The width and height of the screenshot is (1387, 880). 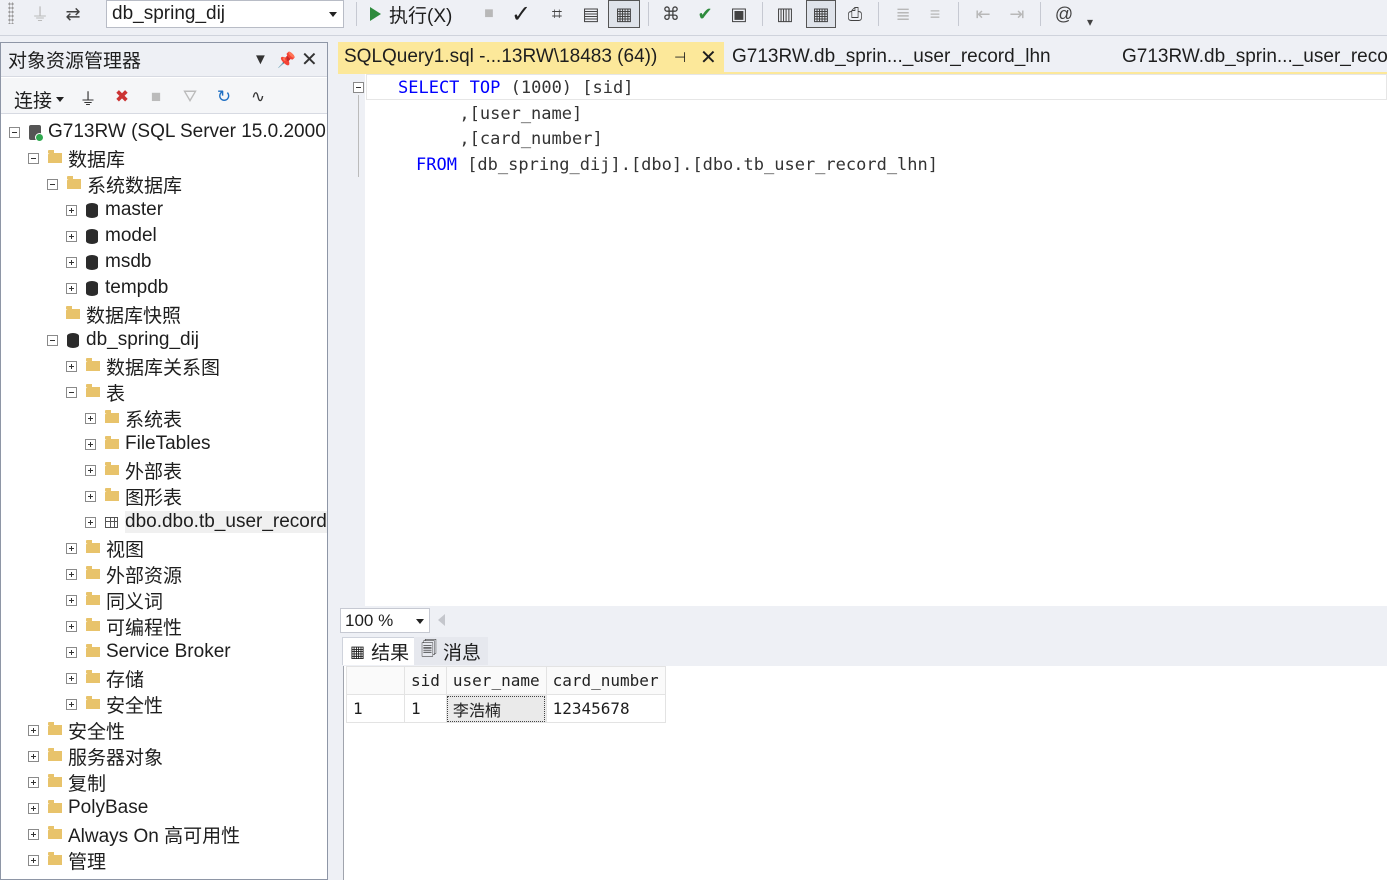 I want to click on connect-button: 连接, so click(x=39, y=99).